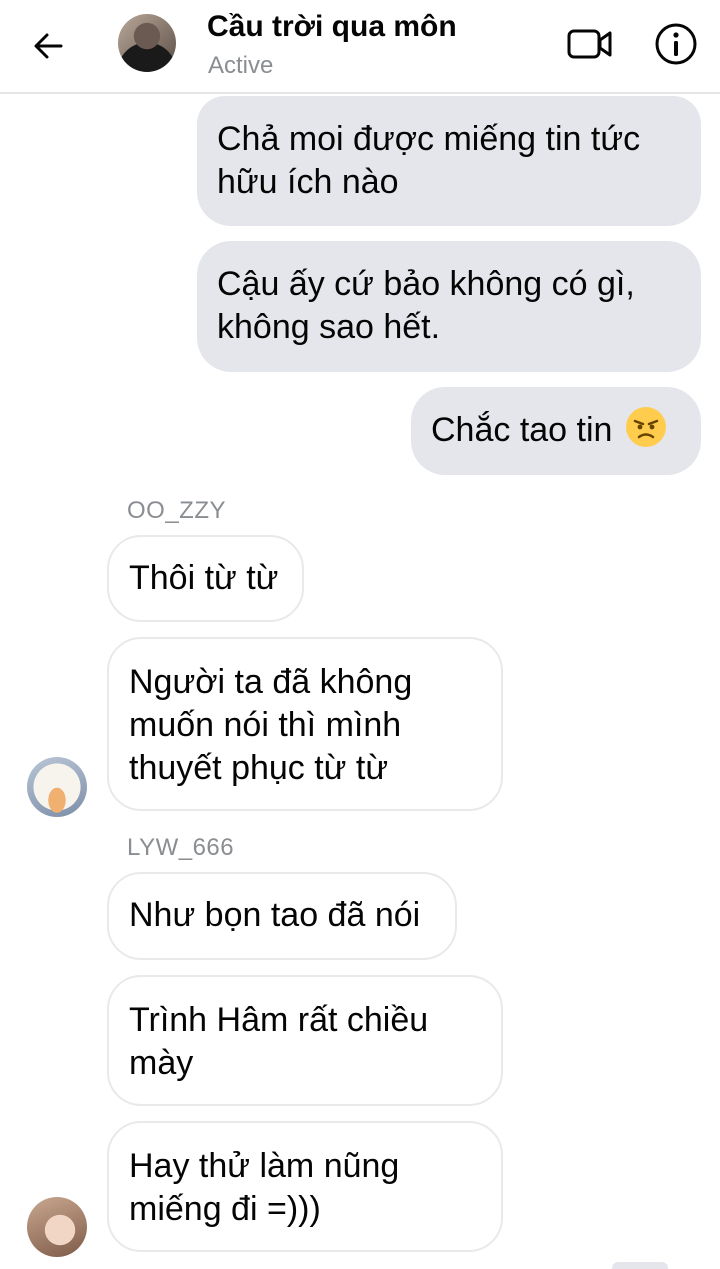 The image size is (720, 1269). I want to click on incoming-message: Thôi từ từ, so click(205, 578).